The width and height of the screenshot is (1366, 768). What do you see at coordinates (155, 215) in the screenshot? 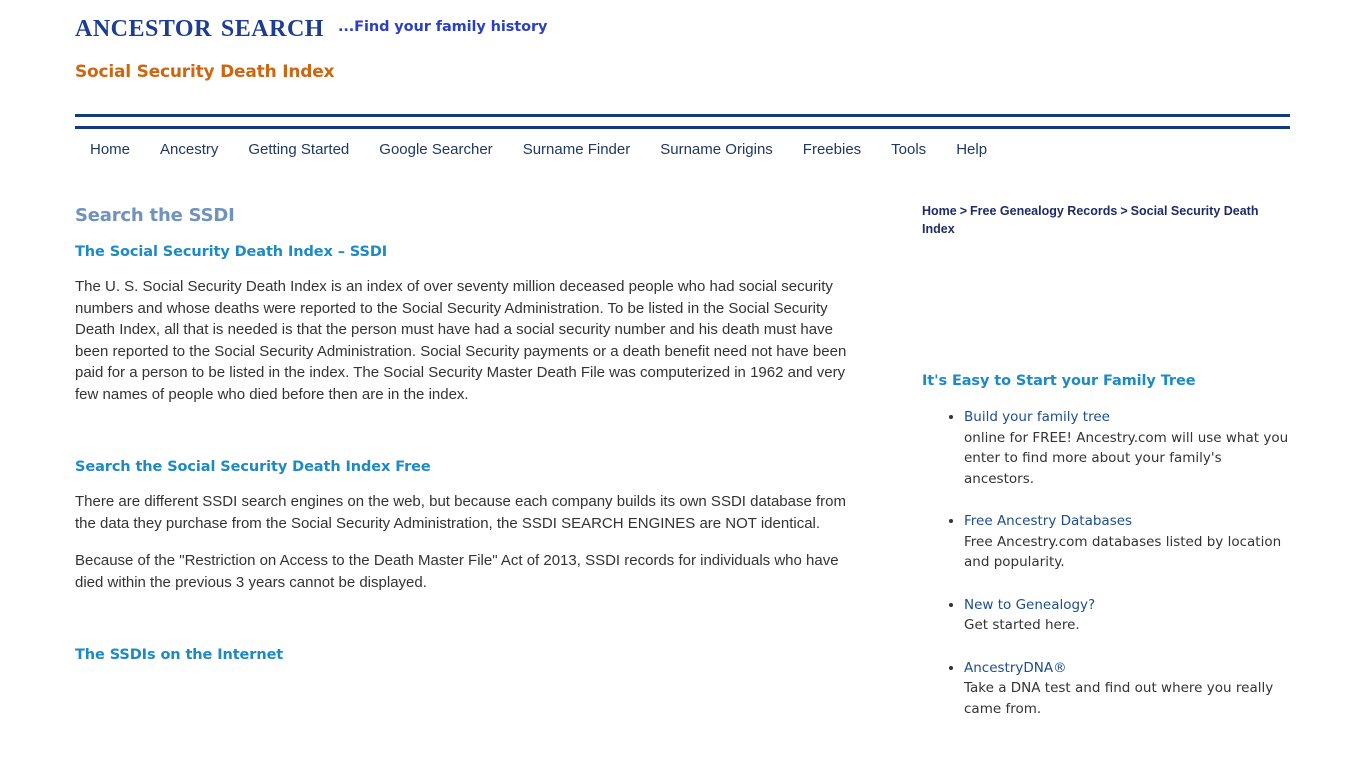
I see `page-title: Search the SSDI` at bounding box center [155, 215].